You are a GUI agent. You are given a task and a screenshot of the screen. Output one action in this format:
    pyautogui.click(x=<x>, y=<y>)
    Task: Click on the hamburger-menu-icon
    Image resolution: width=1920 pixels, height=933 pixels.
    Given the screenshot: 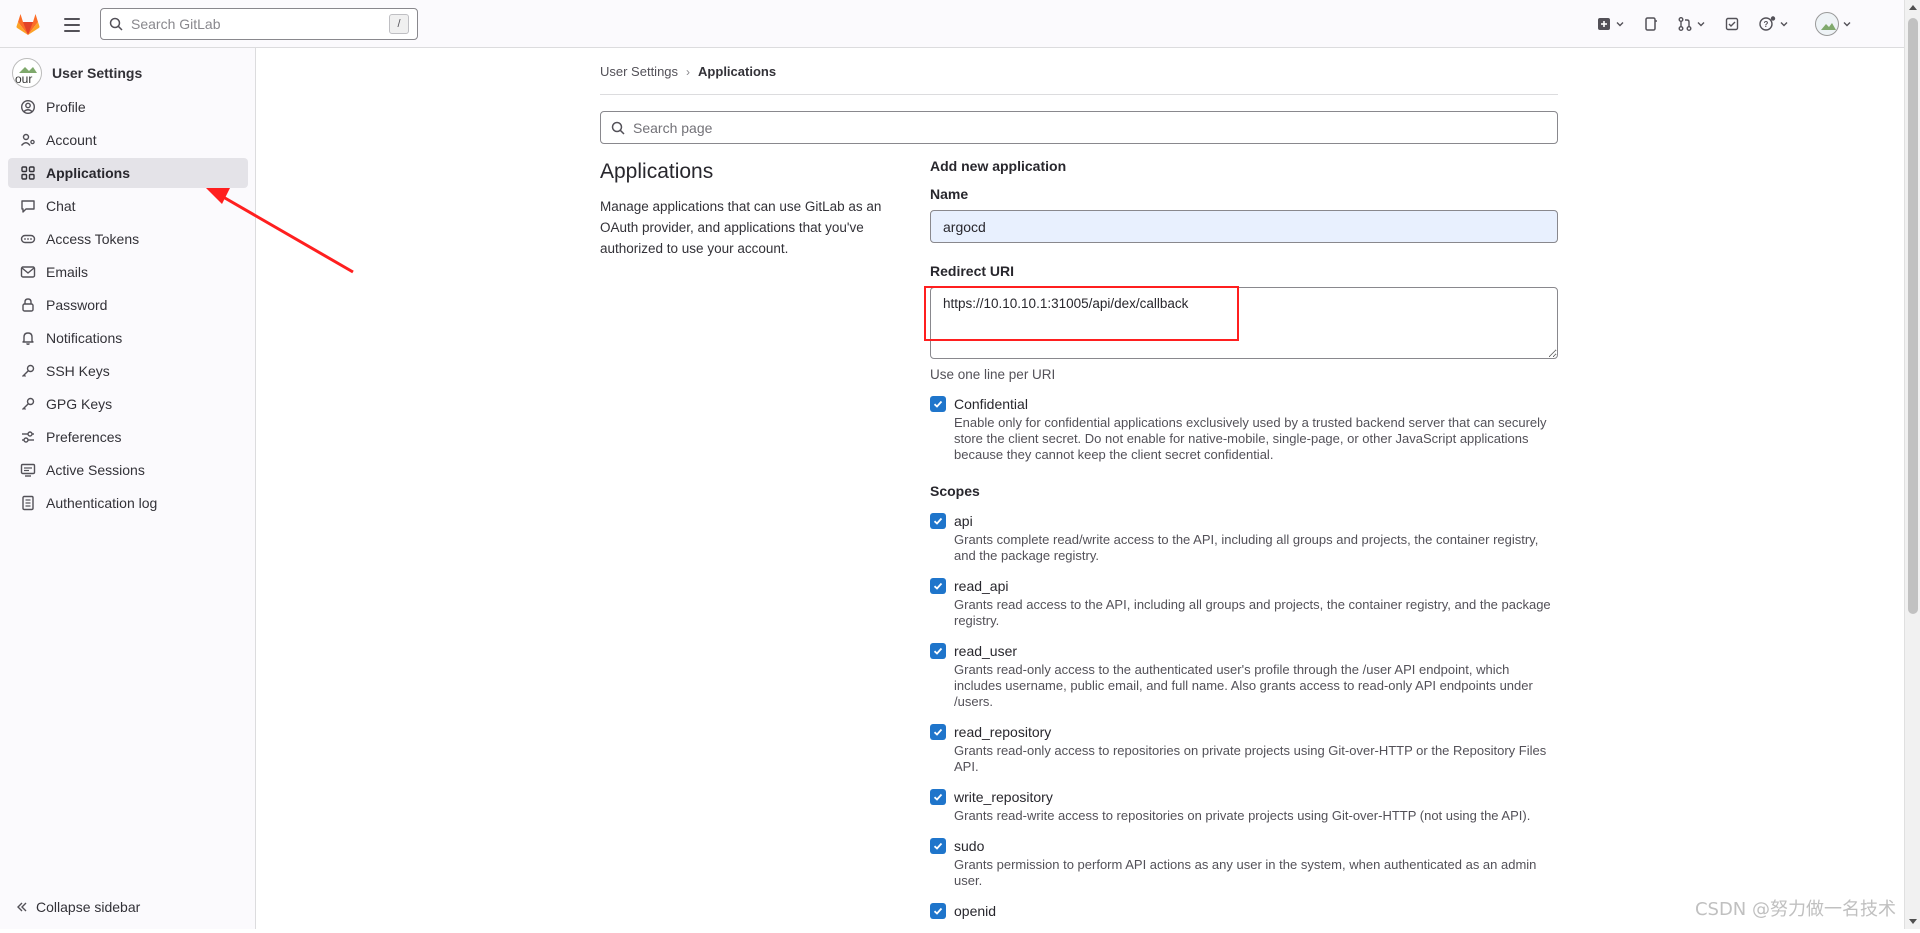 What is the action you would take?
    pyautogui.click(x=73, y=24)
    